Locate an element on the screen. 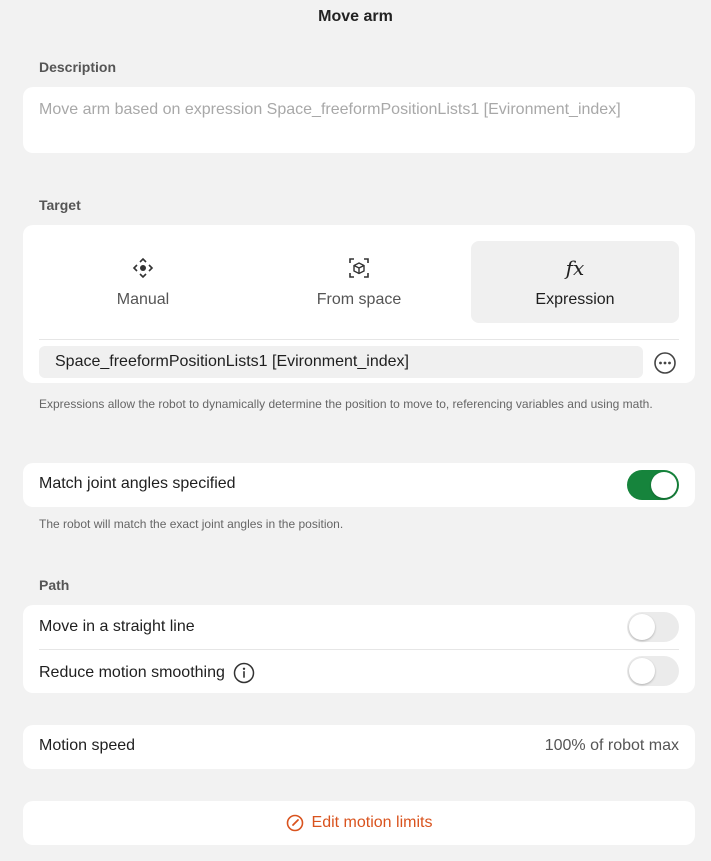  match-joints-row: Match joint angles specified is located at coordinates (359, 485).